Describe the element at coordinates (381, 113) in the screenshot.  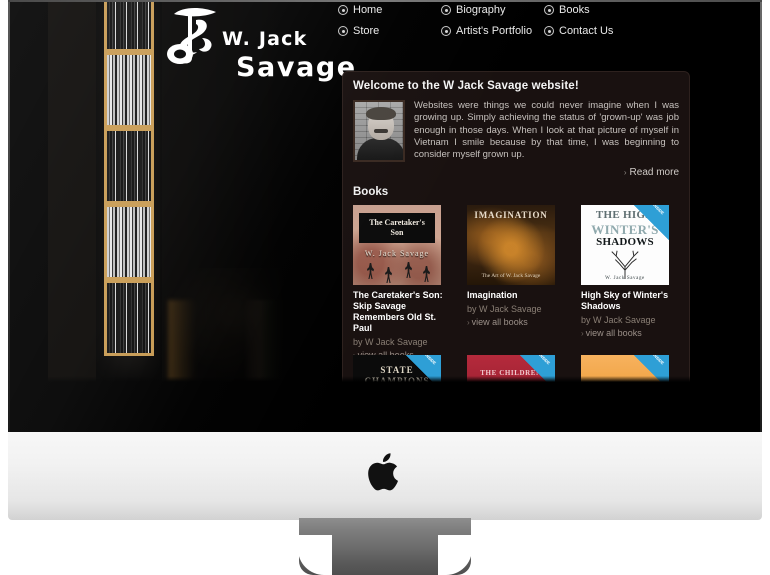
I see `portrait-hair` at that location.